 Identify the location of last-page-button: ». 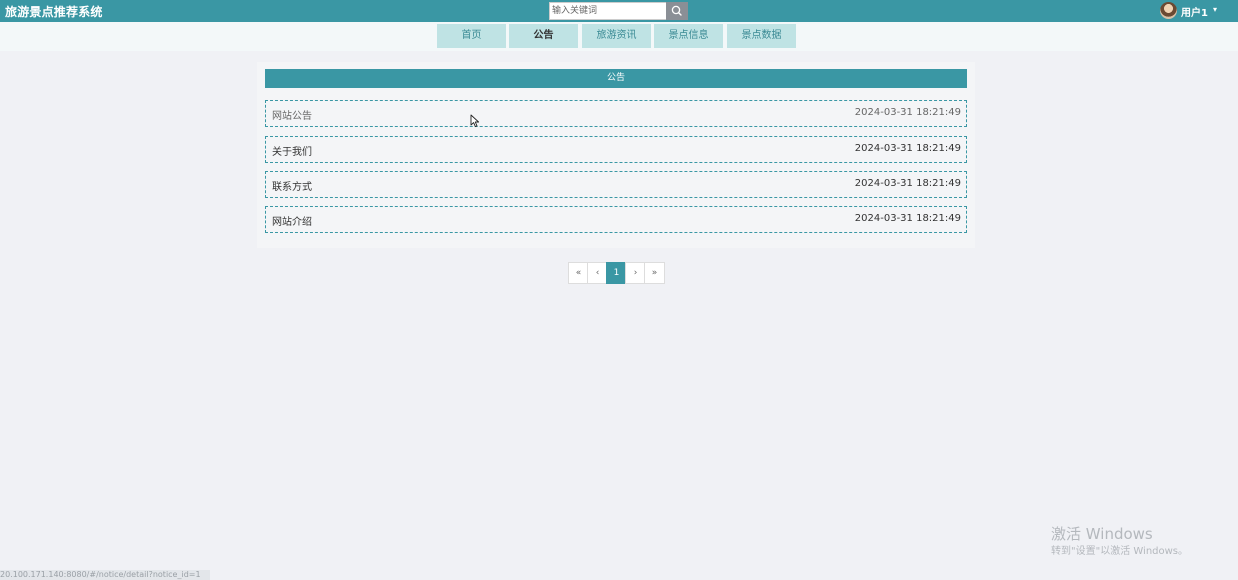
(654, 273).